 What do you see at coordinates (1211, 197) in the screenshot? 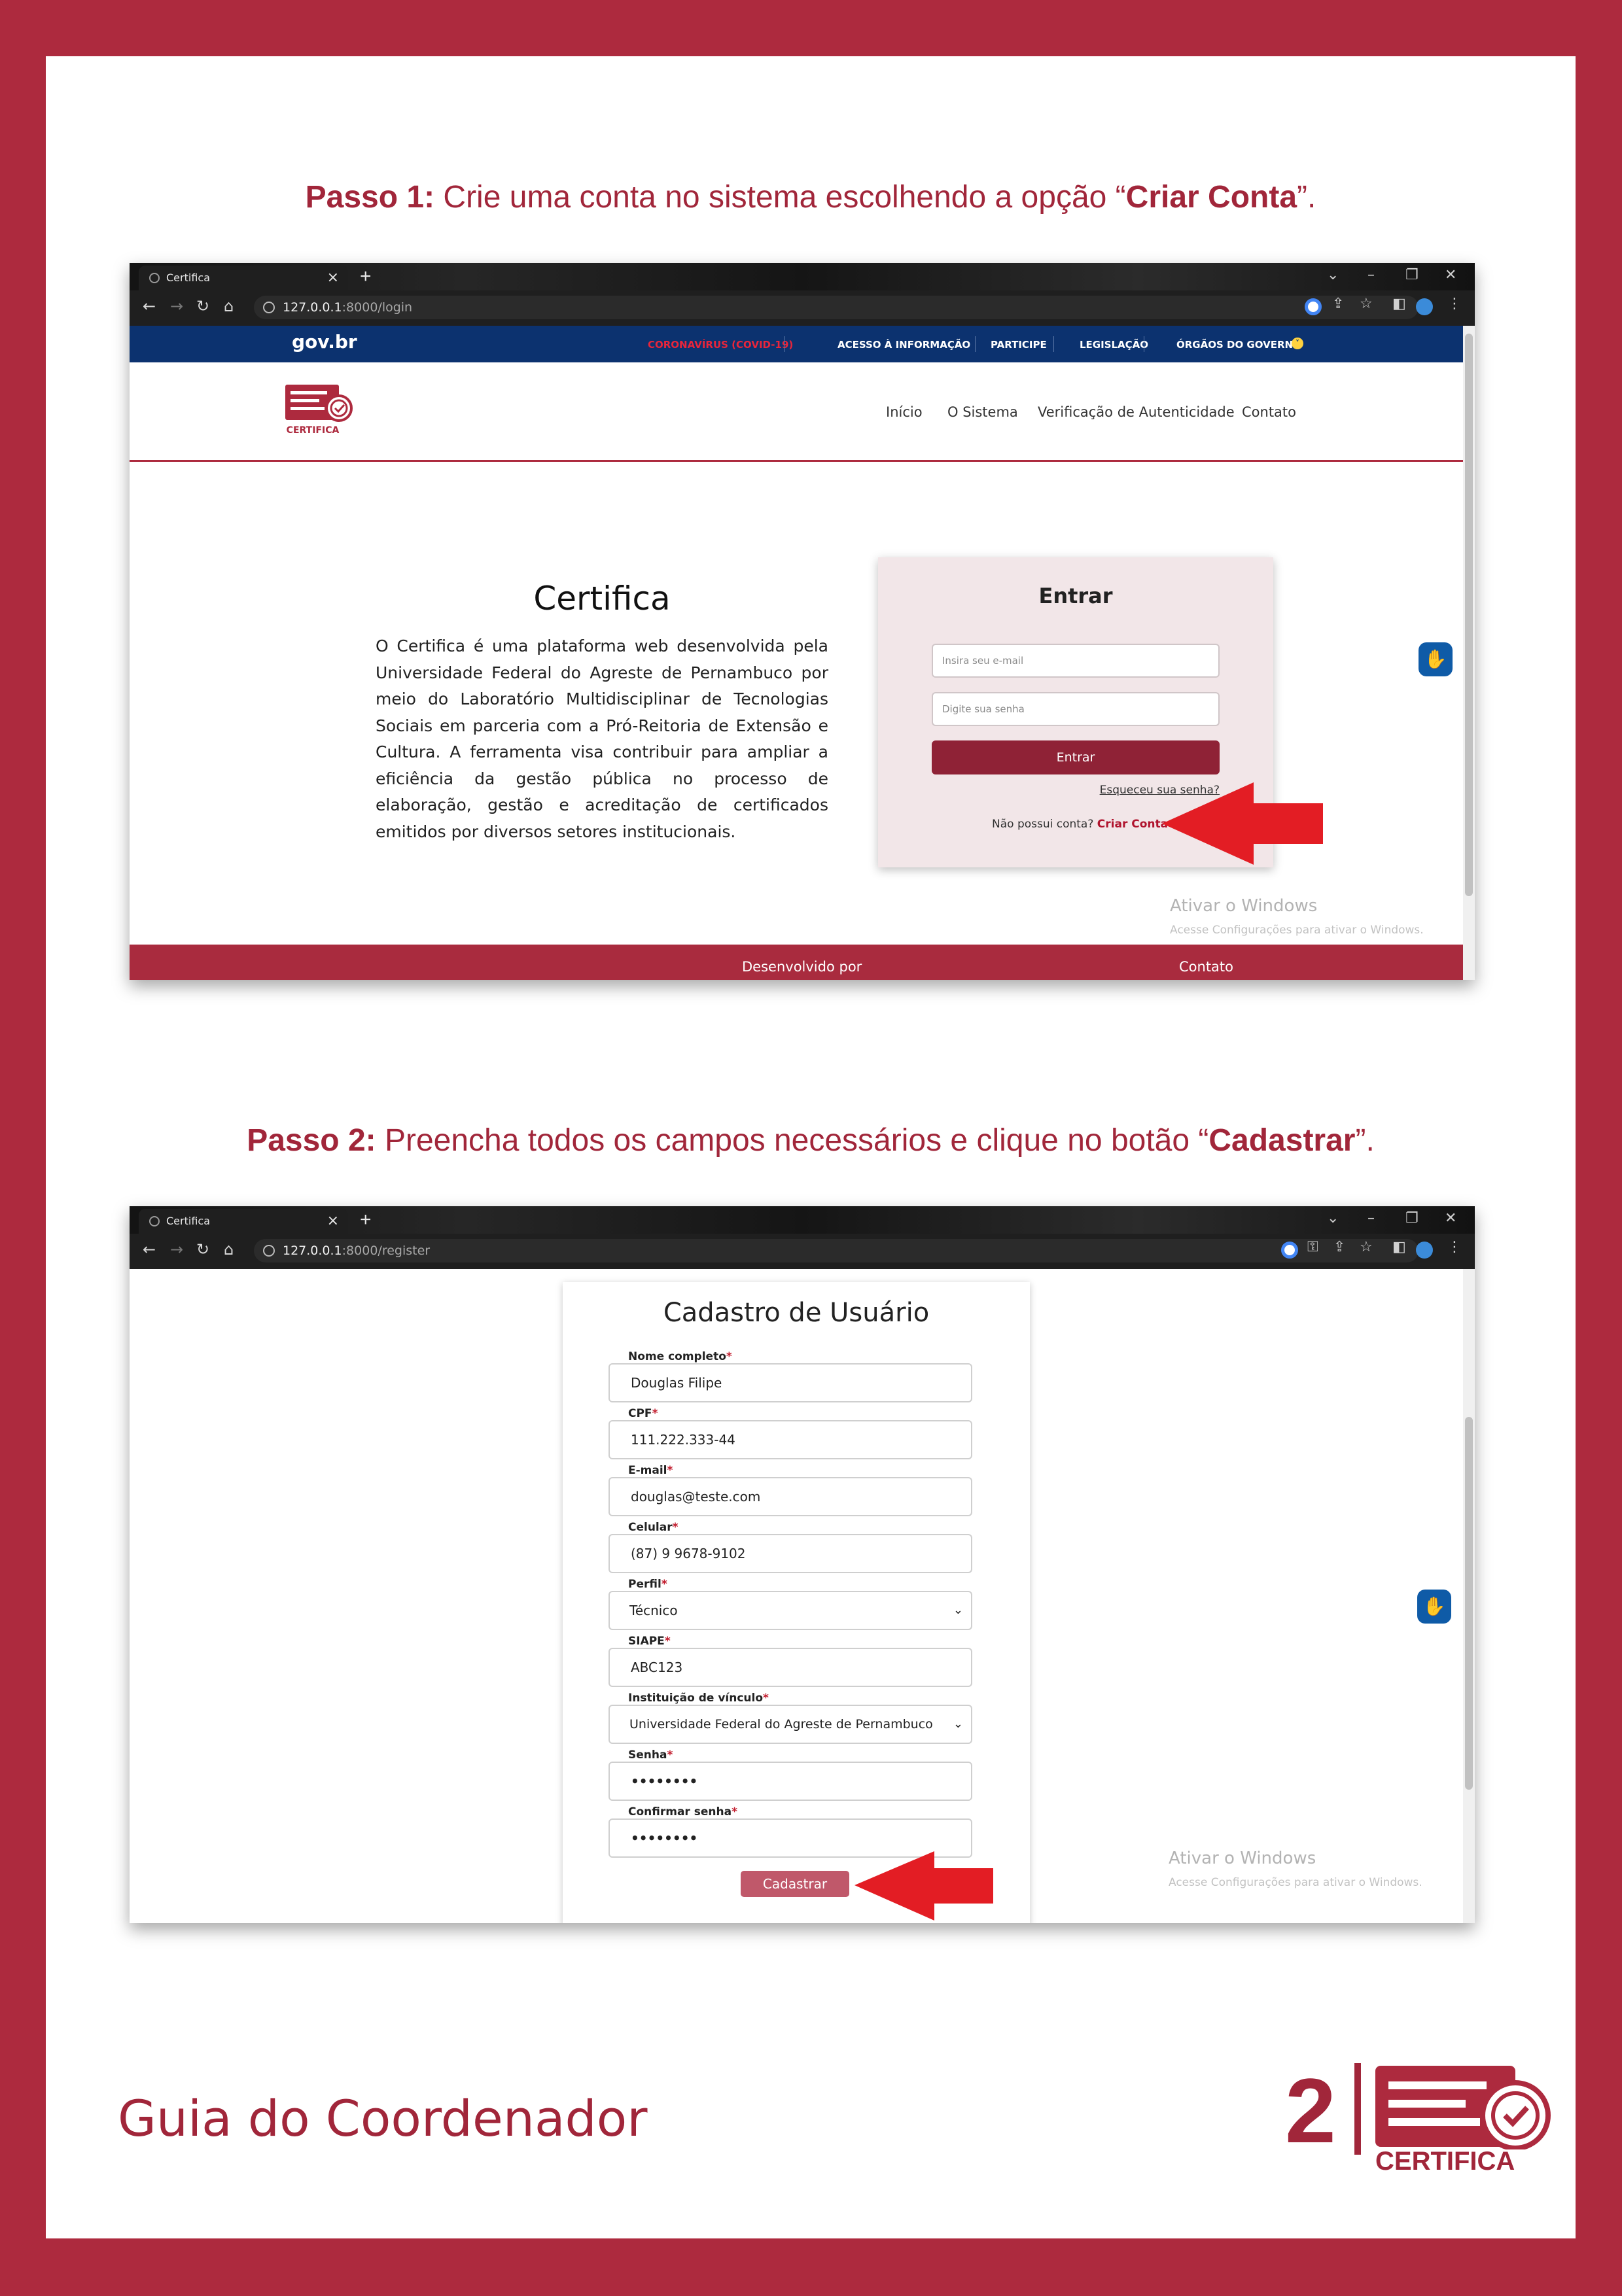
I see `step1-emphasis: Criar Conta` at bounding box center [1211, 197].